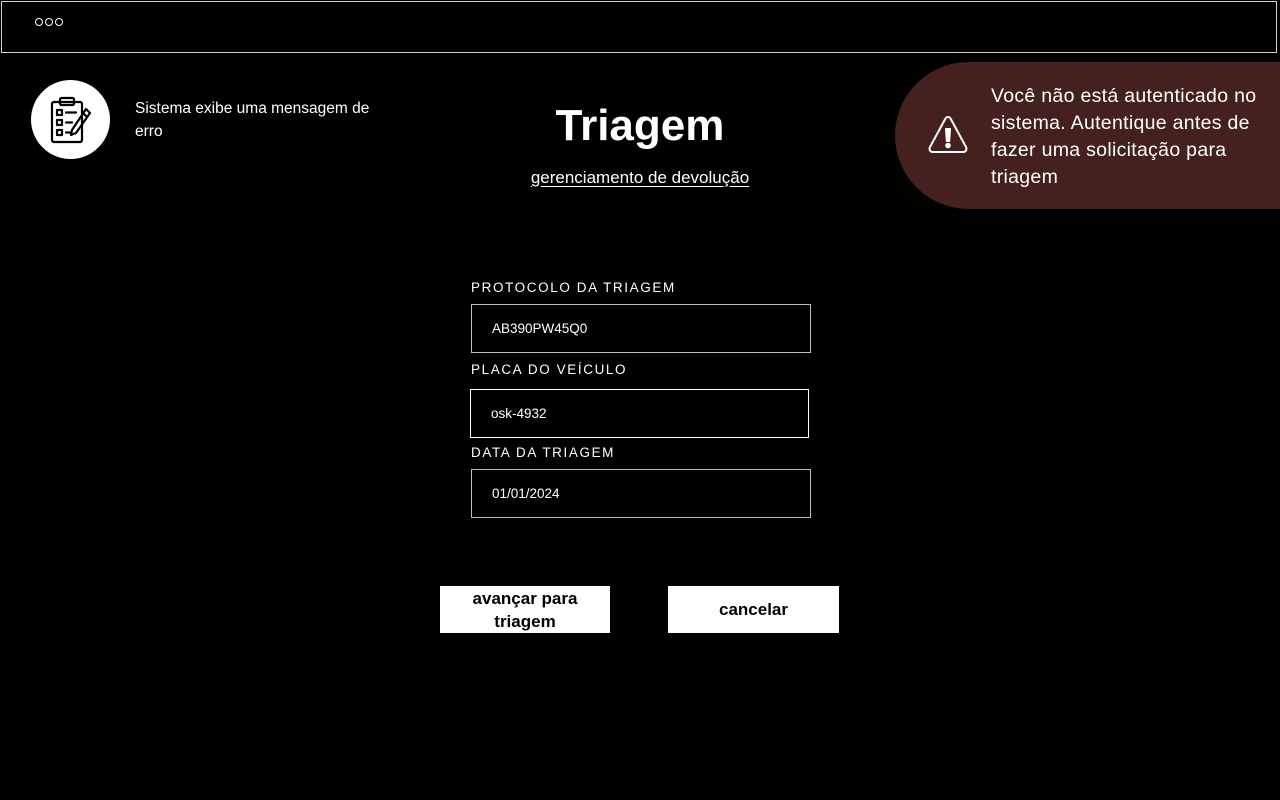 This screenshot has height=800, width=1280. I want to click on top-bar, so click(639, 27).